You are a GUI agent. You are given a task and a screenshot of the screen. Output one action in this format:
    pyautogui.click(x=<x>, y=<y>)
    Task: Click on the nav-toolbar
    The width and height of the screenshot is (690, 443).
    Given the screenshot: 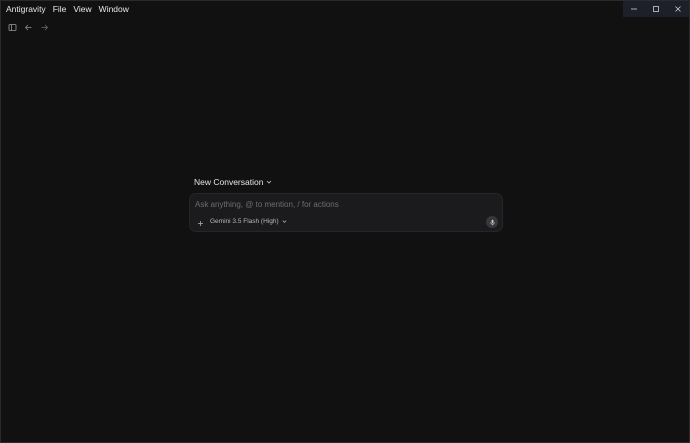 What is the action you would take?
    pyautogui.click(x=27, y=27)
    